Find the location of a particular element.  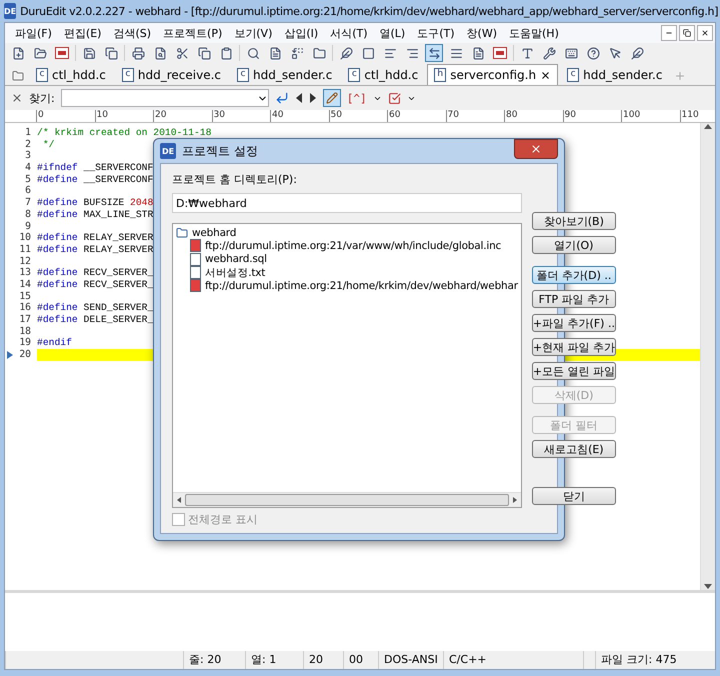

dialog-title: 프로젝트 설정 is located at coordinates (220, 151).